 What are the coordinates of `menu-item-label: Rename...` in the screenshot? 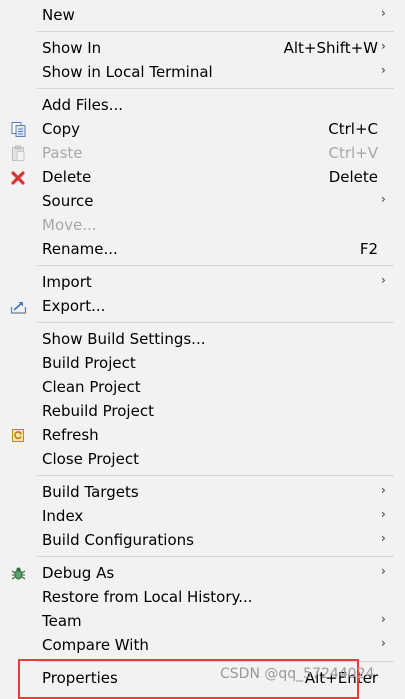 It's located at (80, 249).